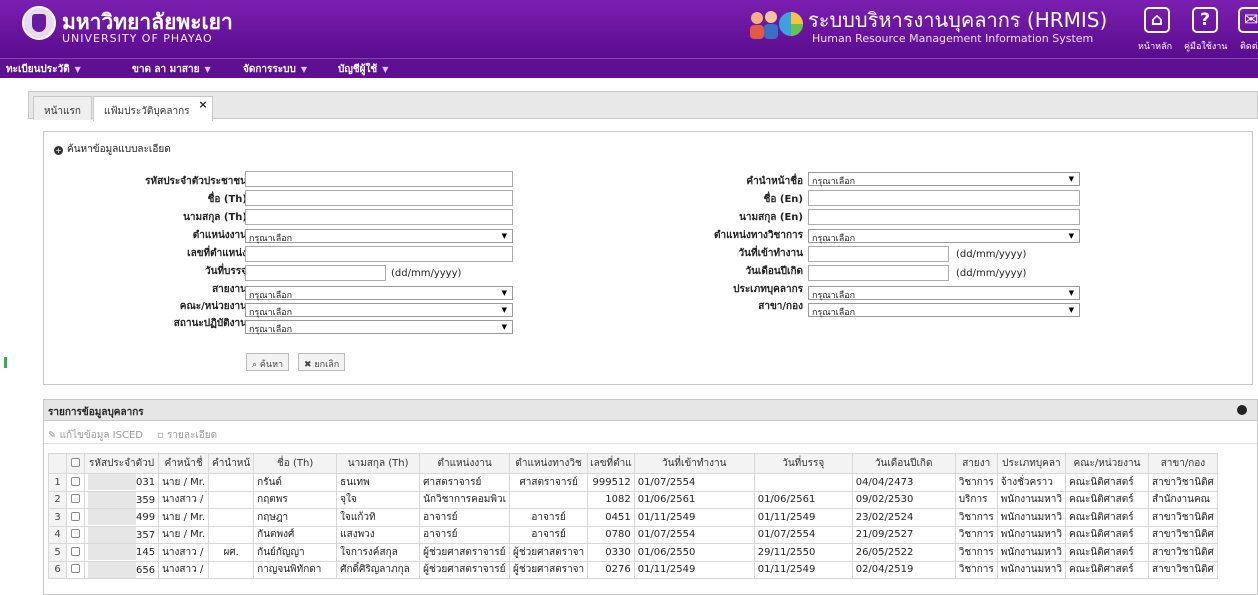  What do you see at coordinates (322, 362) in the screenshot?
I see `cancel-button: ✖ ยกเลิก` at bounding box center [322, 362].